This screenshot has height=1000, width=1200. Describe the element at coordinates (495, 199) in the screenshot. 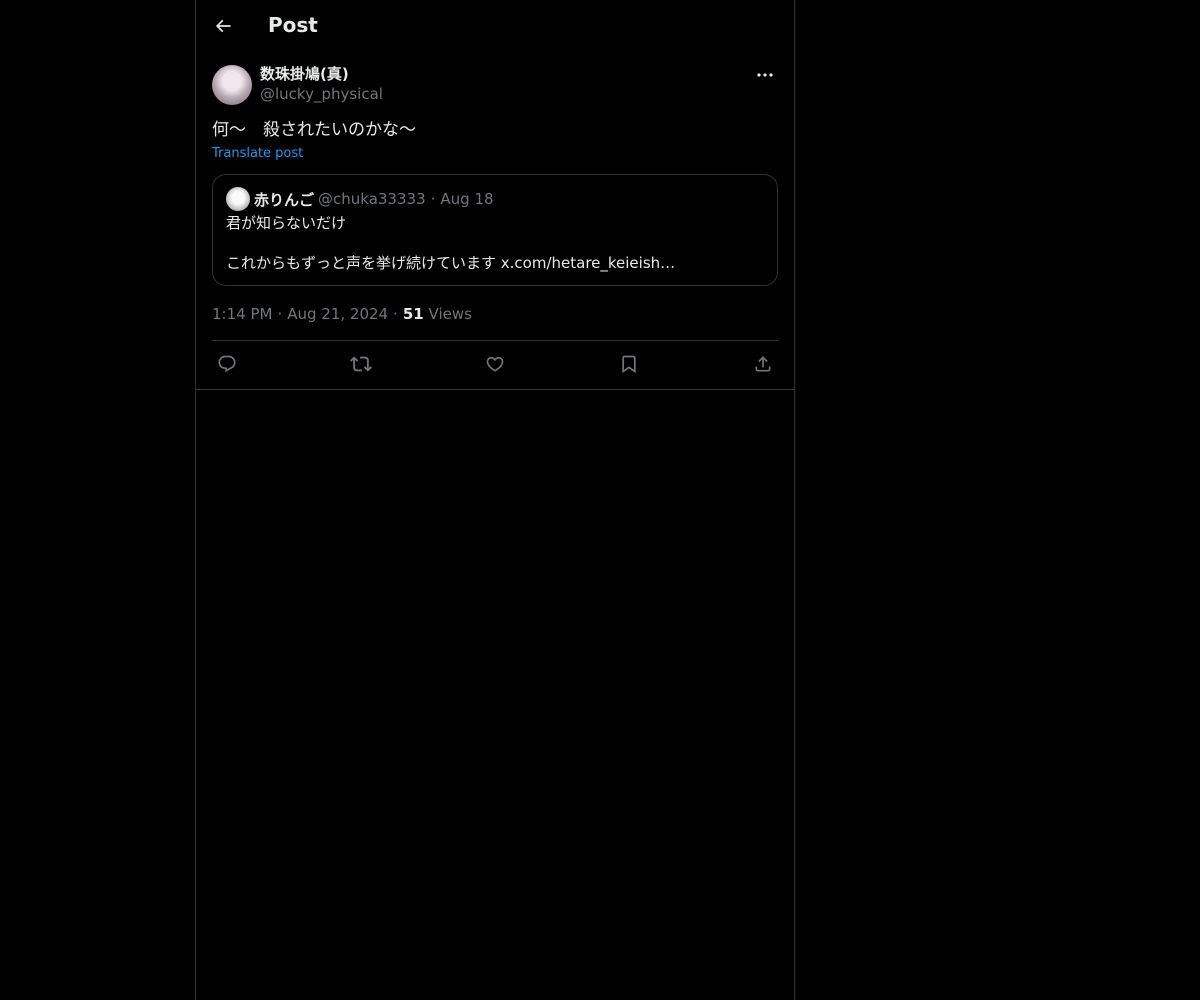

I see `quoted-post-header: 赤りんご @chuka33333 · Aug 18` at that location.